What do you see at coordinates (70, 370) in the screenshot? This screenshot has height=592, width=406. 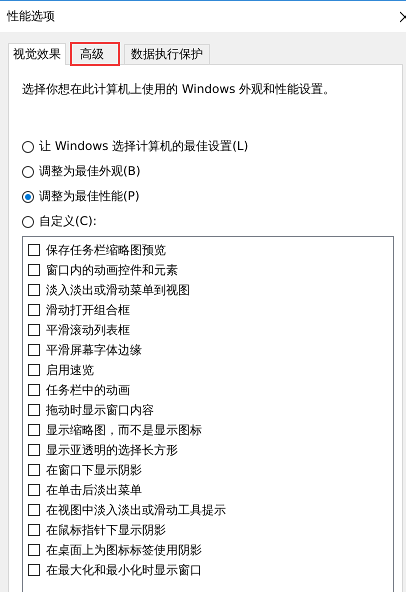 I see `checkbox-label: 启用速览` at bounding box center [70, 370].